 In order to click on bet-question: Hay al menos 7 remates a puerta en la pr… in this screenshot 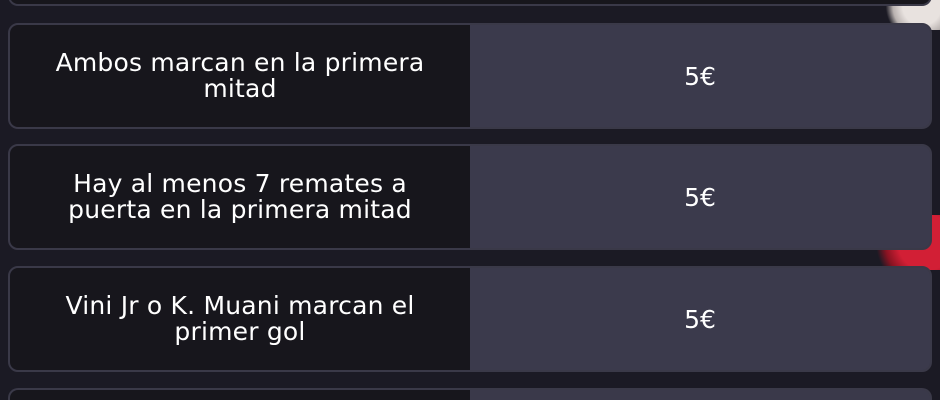, I will do `click(240, 197)`.